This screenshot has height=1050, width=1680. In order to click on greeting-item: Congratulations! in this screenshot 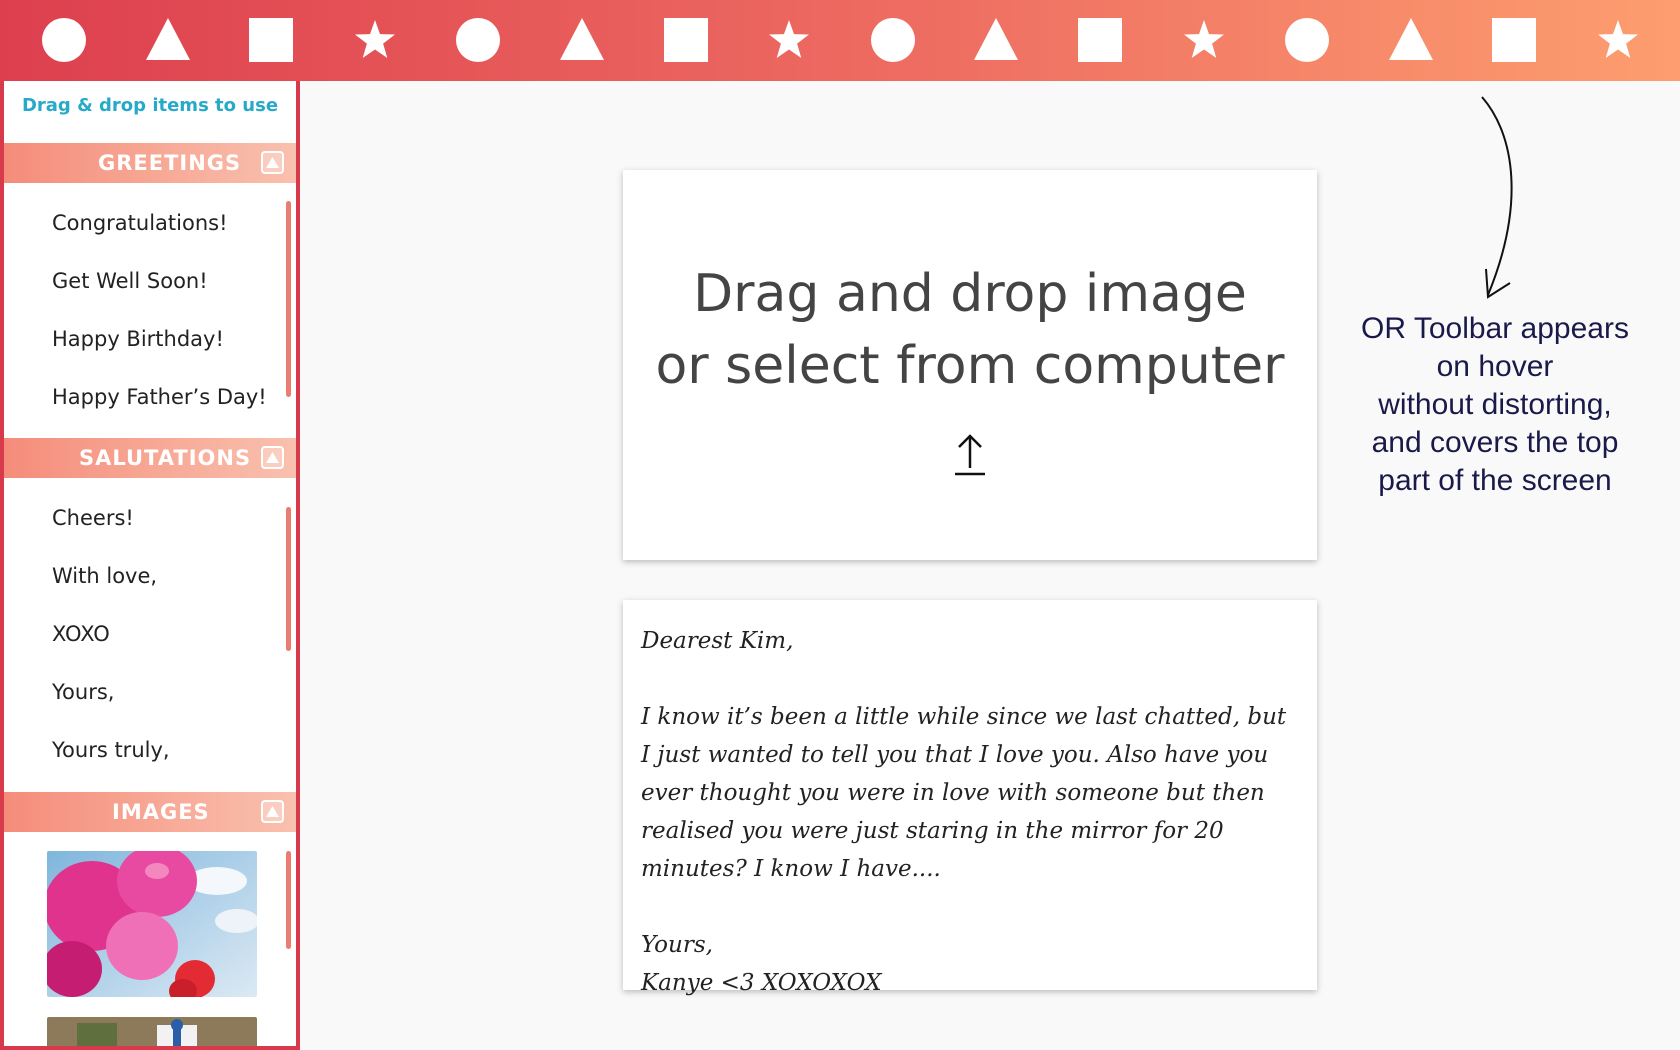, I will do `click(140, 223)`.